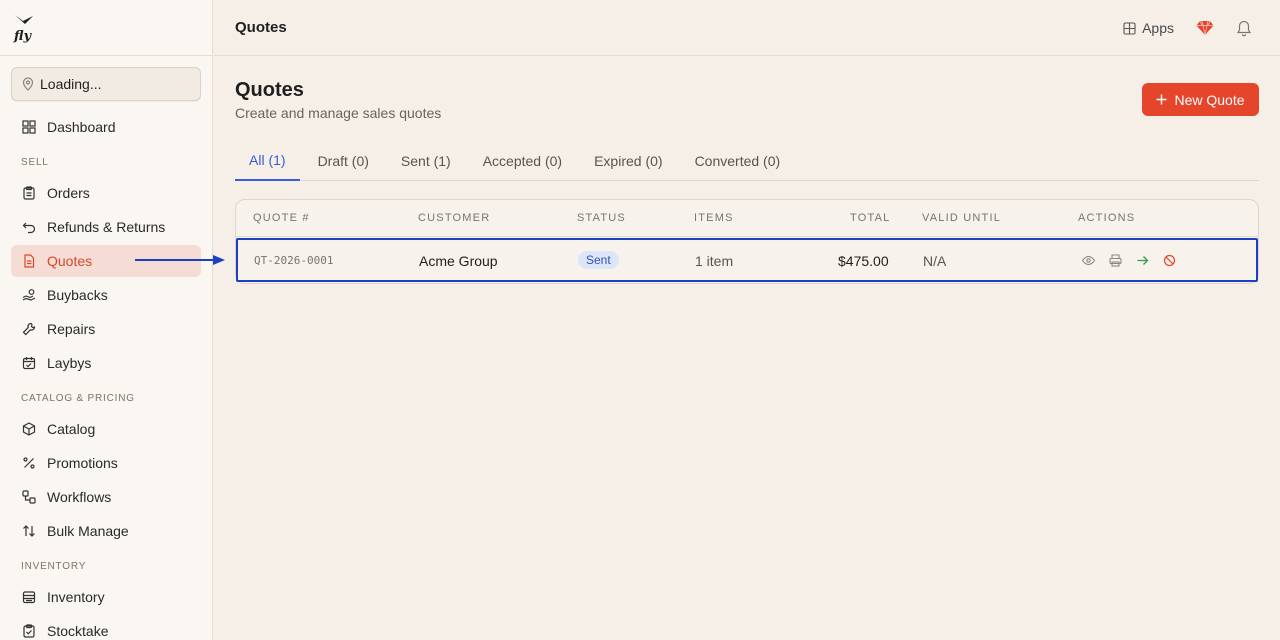  Describe the element at coordinates (1107, 218) in the screenshot. I see `column-header-actions: ACTIONS` at that location.